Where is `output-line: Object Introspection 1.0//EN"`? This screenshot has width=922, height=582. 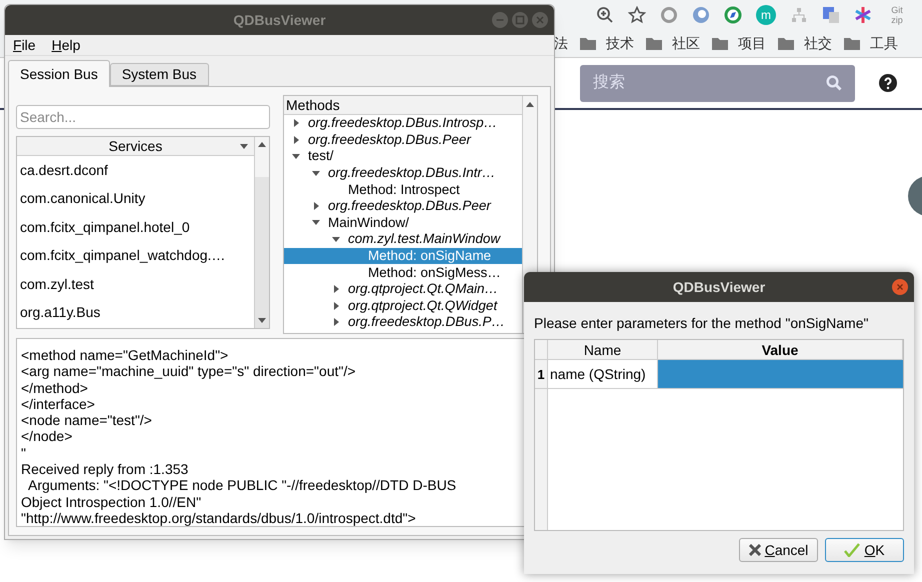 output-line: Object Introspection 1.0//EN" is located at coordinates (111, 502).